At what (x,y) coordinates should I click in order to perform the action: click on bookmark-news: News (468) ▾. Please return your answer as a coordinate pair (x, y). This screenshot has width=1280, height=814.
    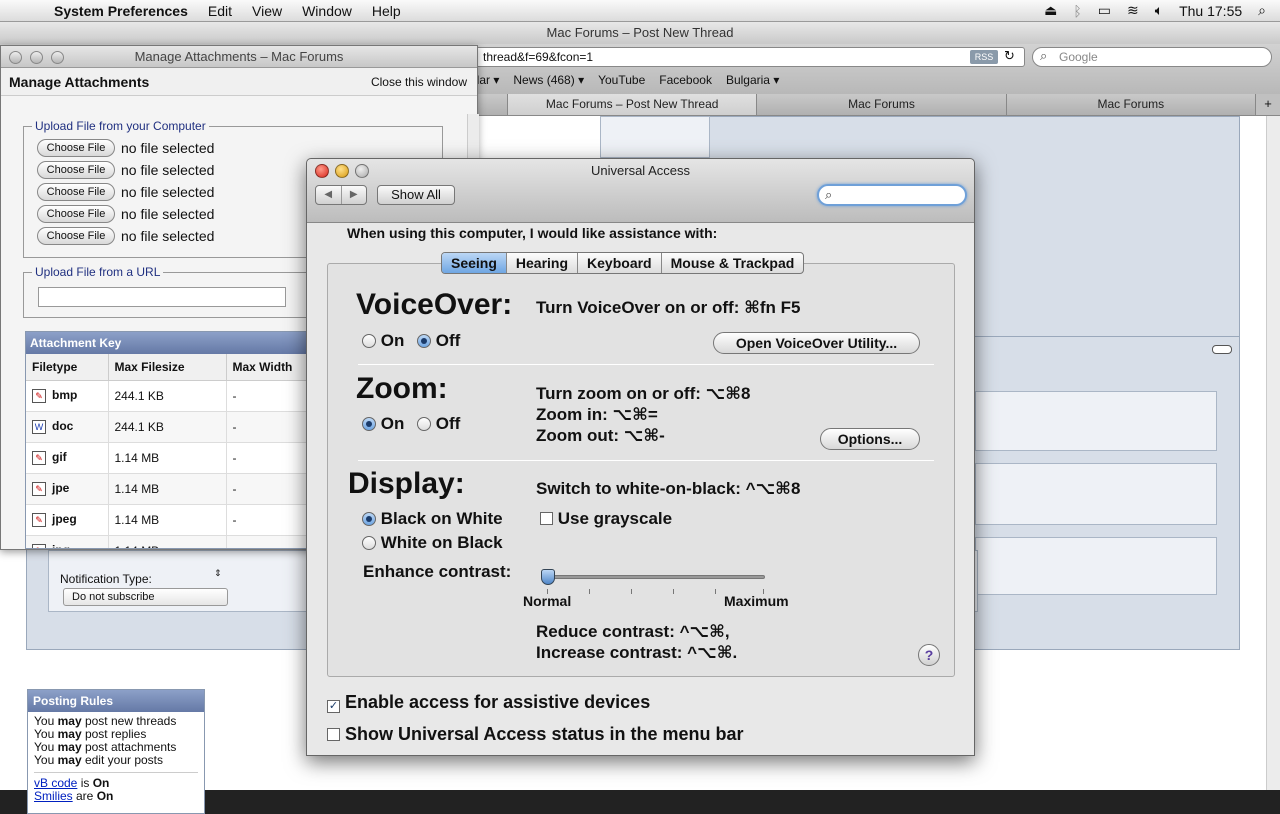
    Looking at the image, I should click on (548, 80).